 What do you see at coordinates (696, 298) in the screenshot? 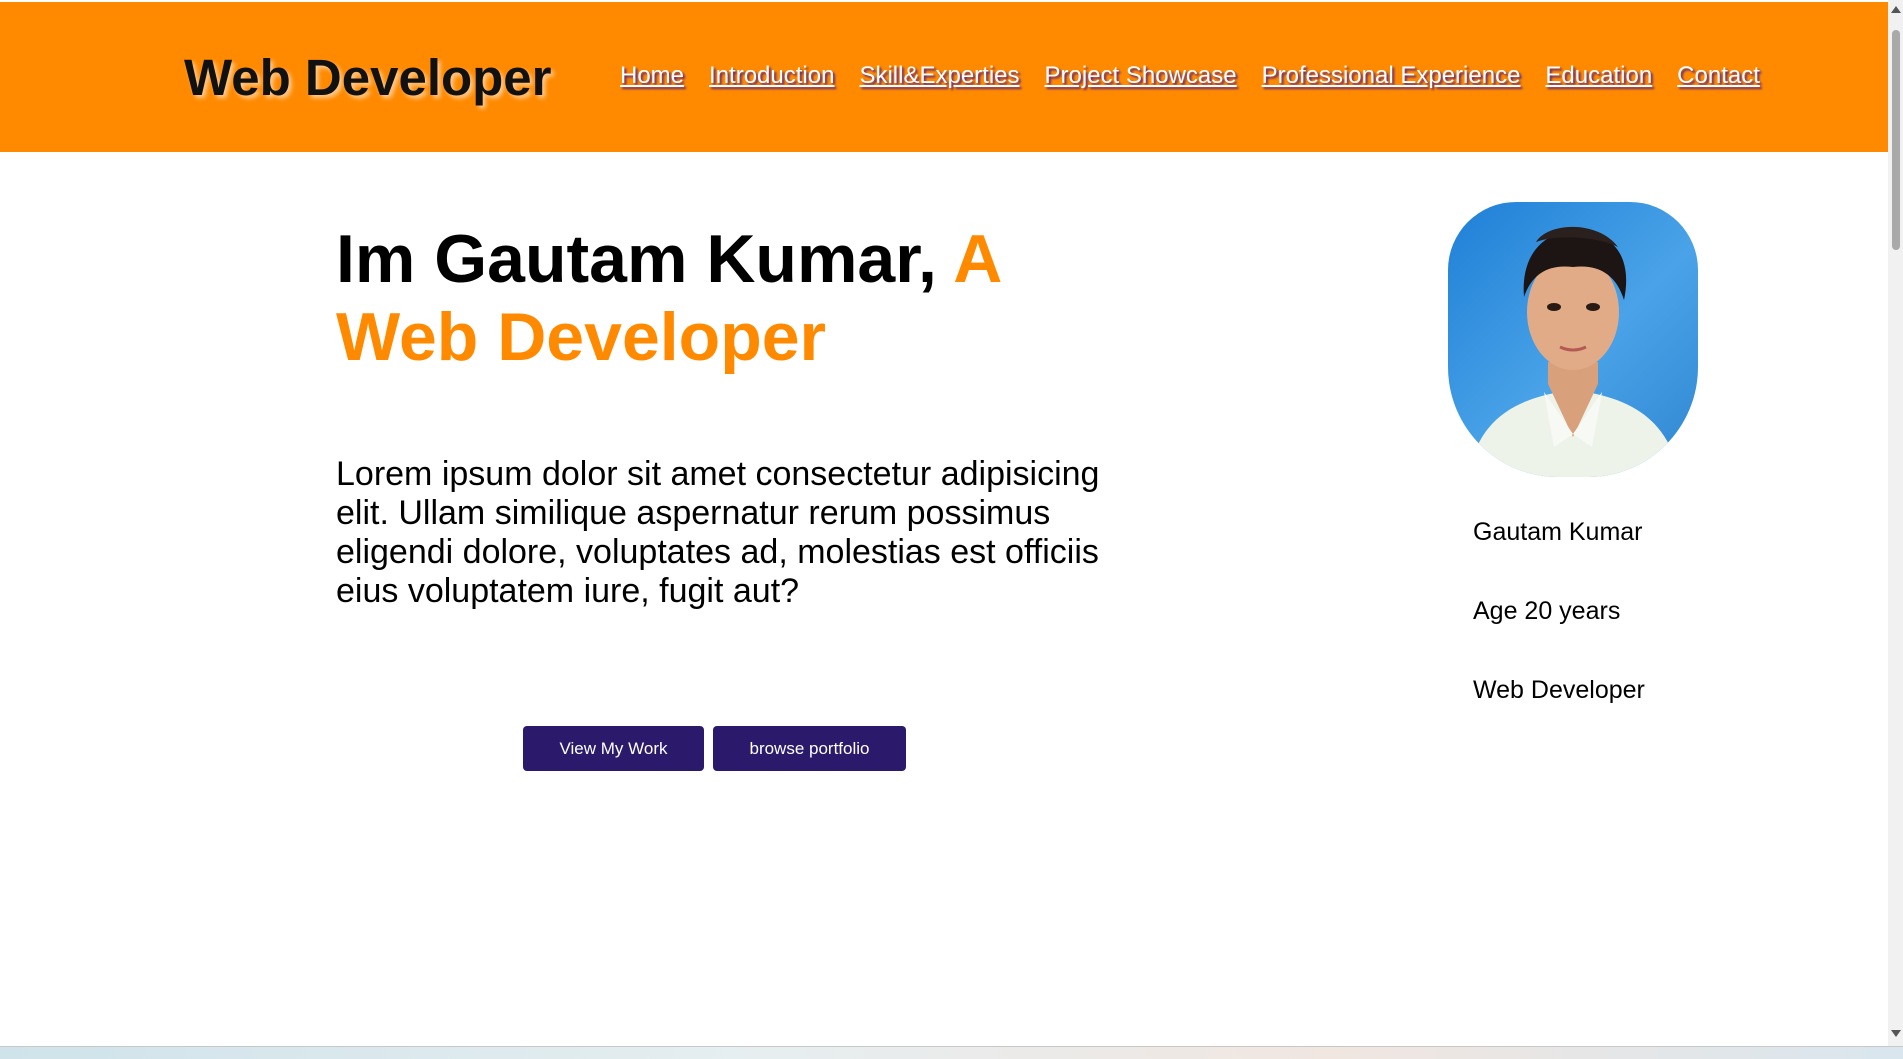
I see `hero-title: Im Gautam Kumar, A Web Developer` at bounding box center [696, 298].